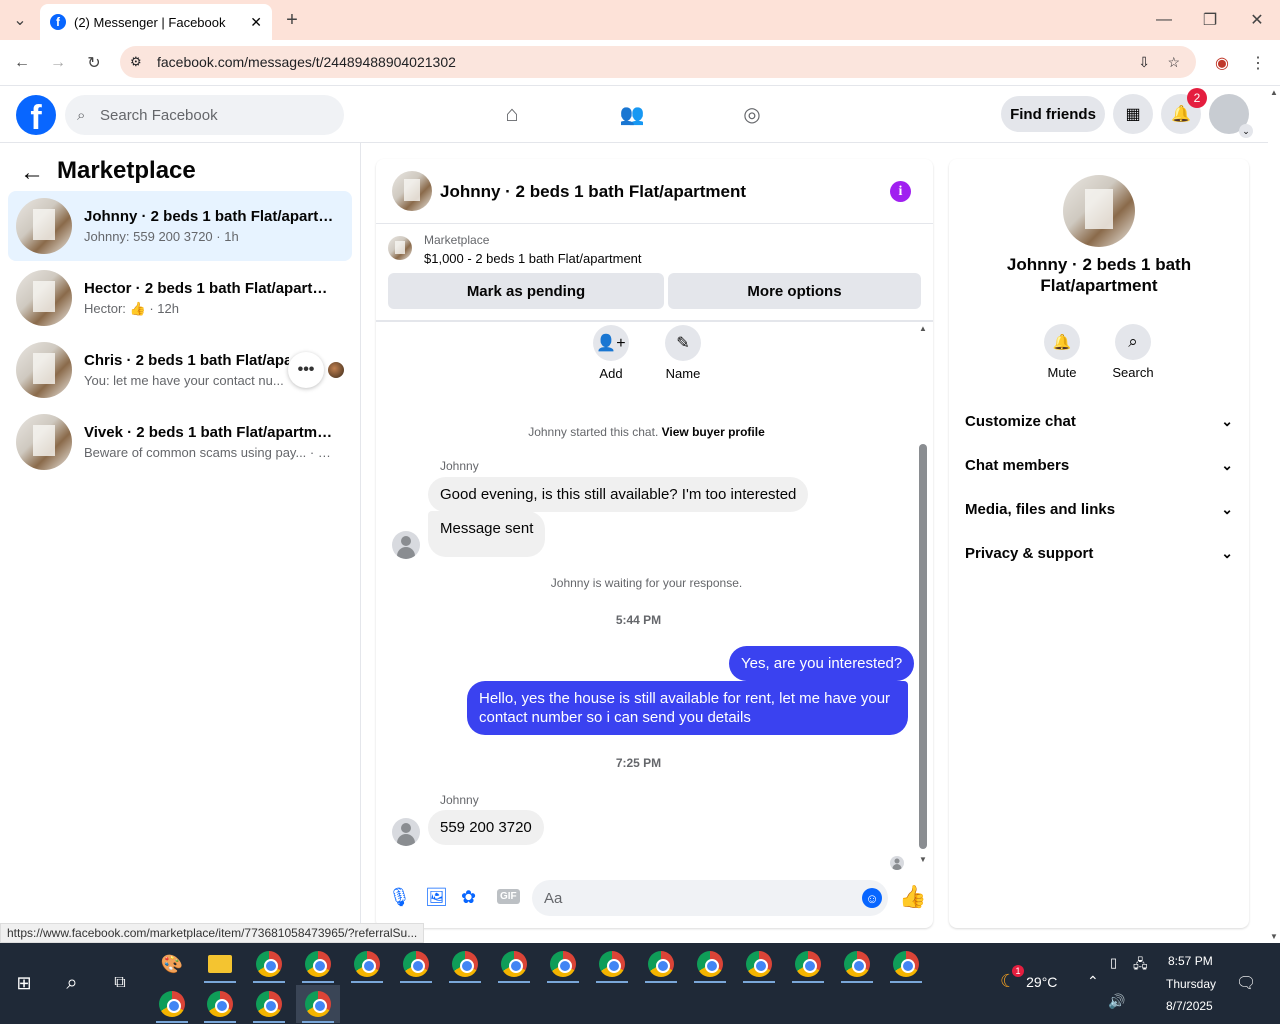  Describe the element at coordinates (20, 20) in the screenshot. I see `tab-search-icon: ⌄` at that location.